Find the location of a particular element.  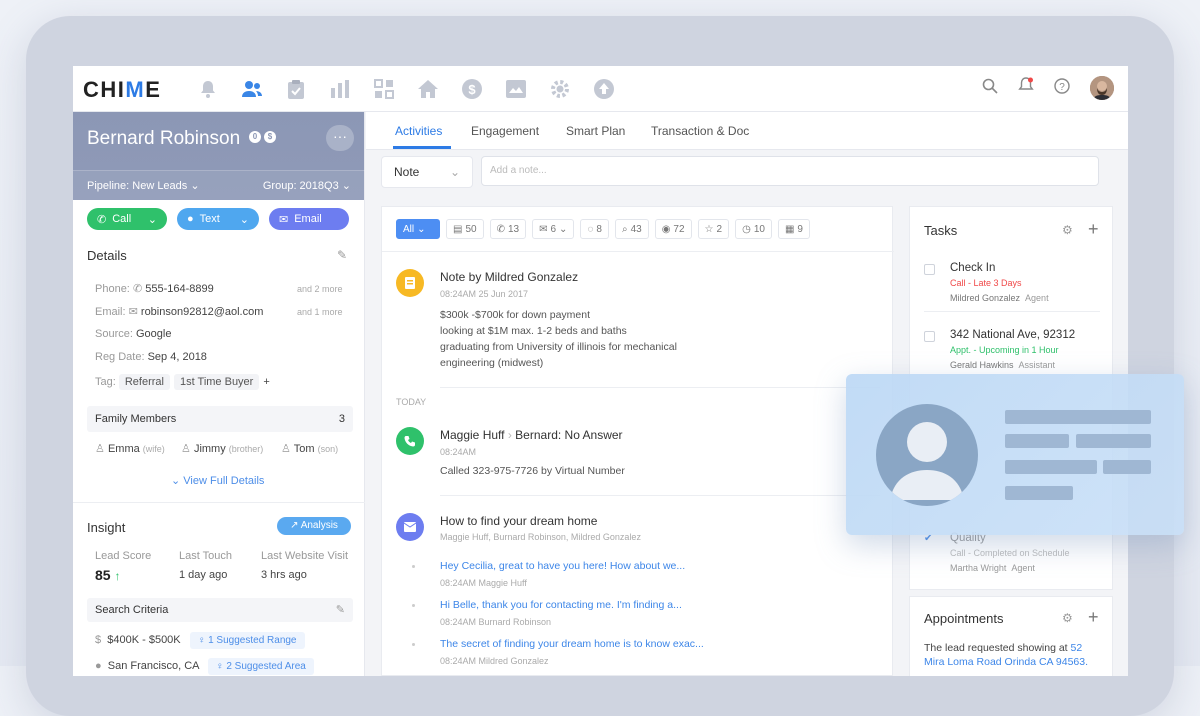

notification-bell-icon is located at coordinates (1026, 88).